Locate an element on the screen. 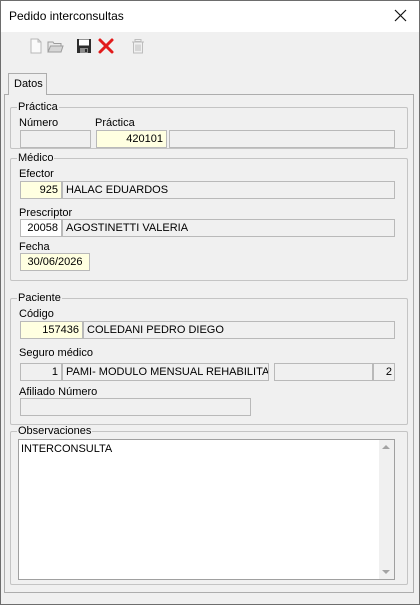  prescriptor-label: Prescriptor is located at coordinates (46, 213).